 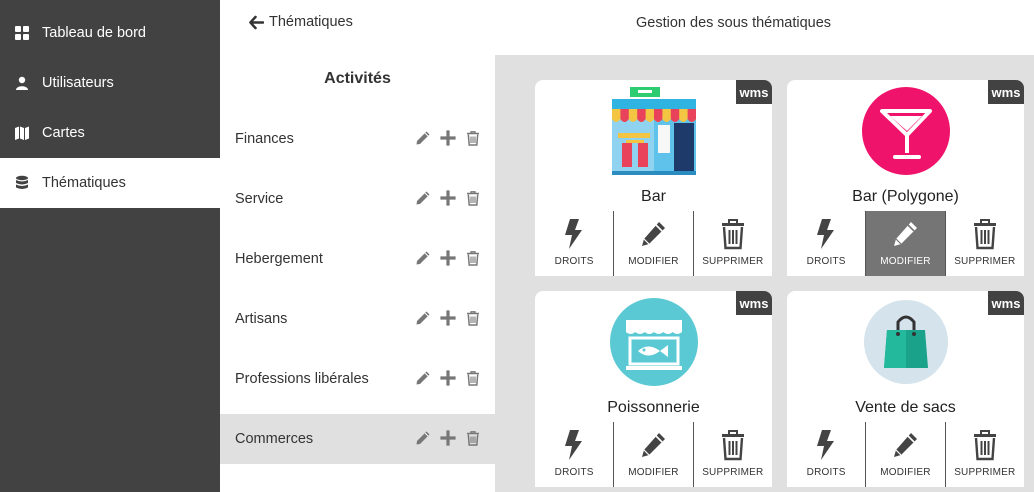 I want to click on shop-front-icon, so click(x=653, y=132).